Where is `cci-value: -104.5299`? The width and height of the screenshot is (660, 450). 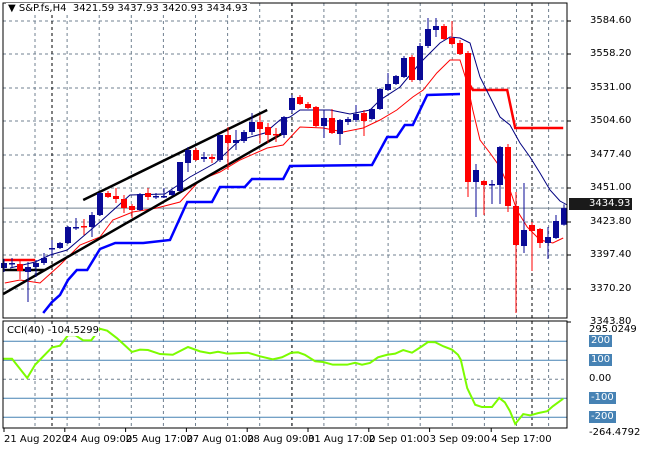
cci-value: -104.5299 is located at coordinates (73, 330).